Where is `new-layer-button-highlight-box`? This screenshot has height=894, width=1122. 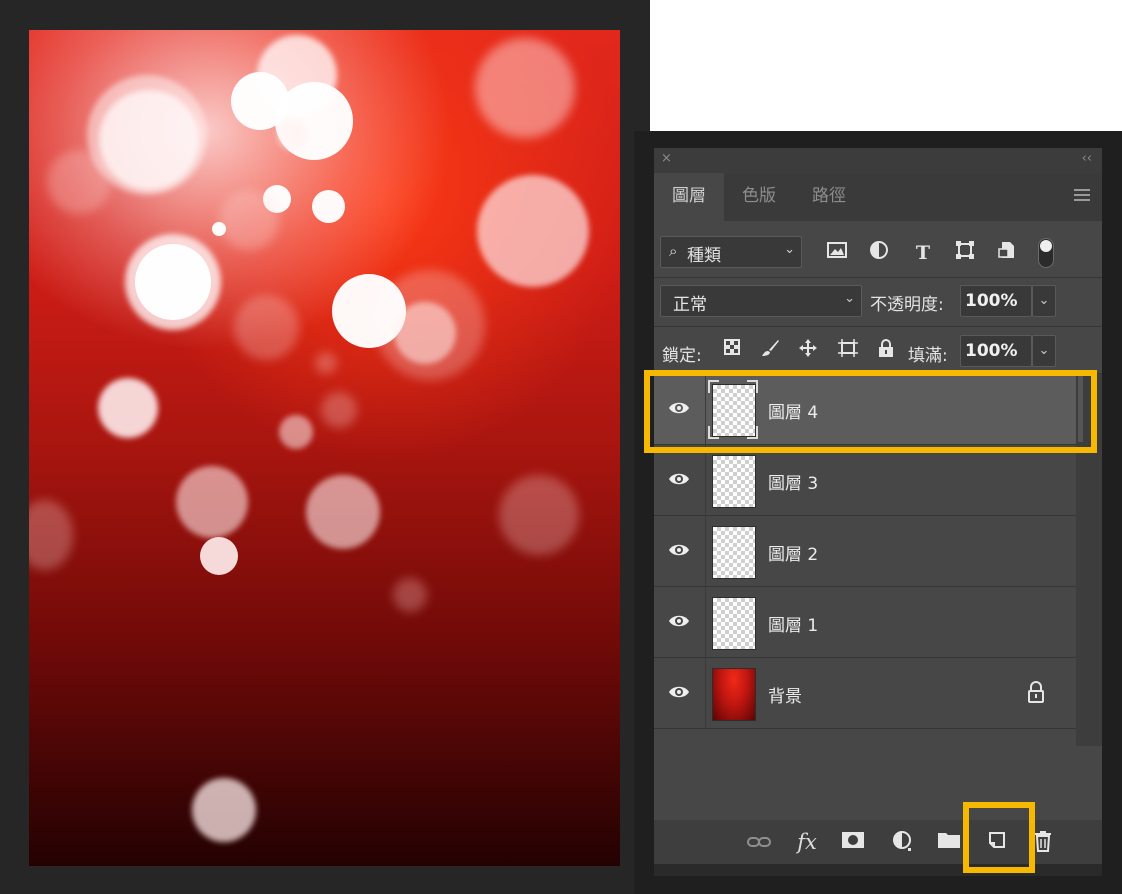 new-layer-button-highlight-box is located at coordinates (999, 837).